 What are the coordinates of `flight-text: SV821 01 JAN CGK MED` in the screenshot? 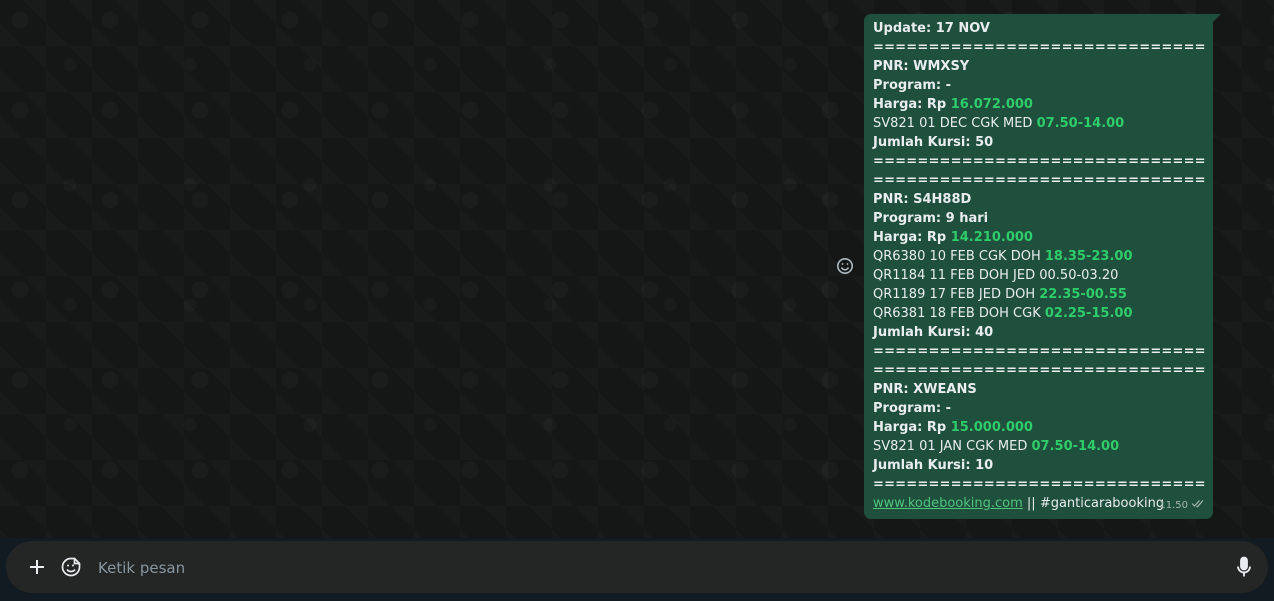 It's located at (952, 446).